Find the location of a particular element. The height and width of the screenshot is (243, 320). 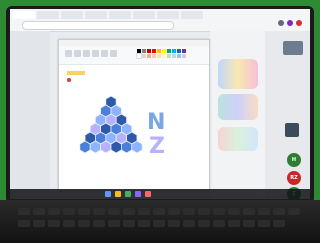

address-bar is located at coordinates (98, 25).